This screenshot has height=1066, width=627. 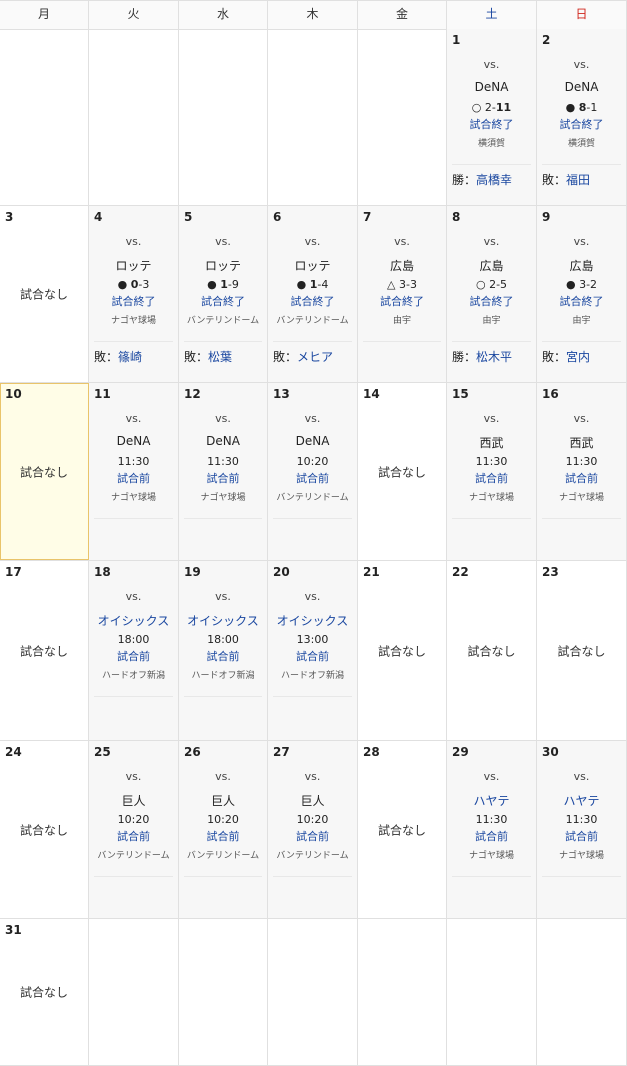 What do you see at coordinates (44, 15) in the screenshot?
I see `weekday-mon: 月` at bounding box center [44, 15].